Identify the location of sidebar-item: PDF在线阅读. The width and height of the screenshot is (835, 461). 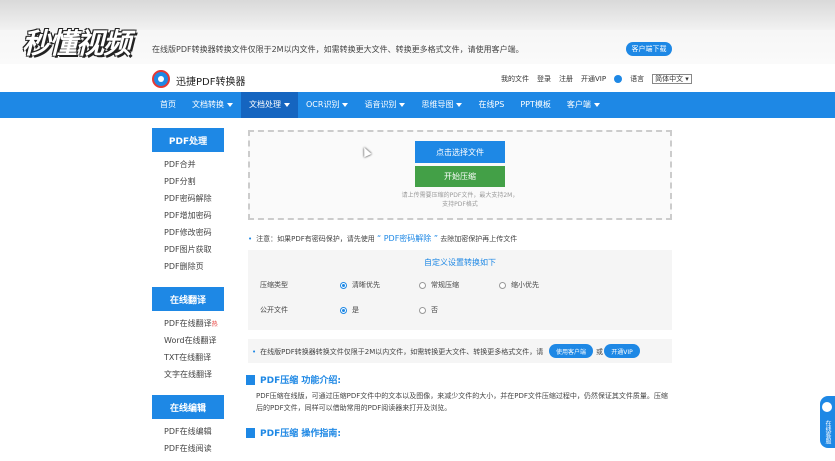
(188, 448).